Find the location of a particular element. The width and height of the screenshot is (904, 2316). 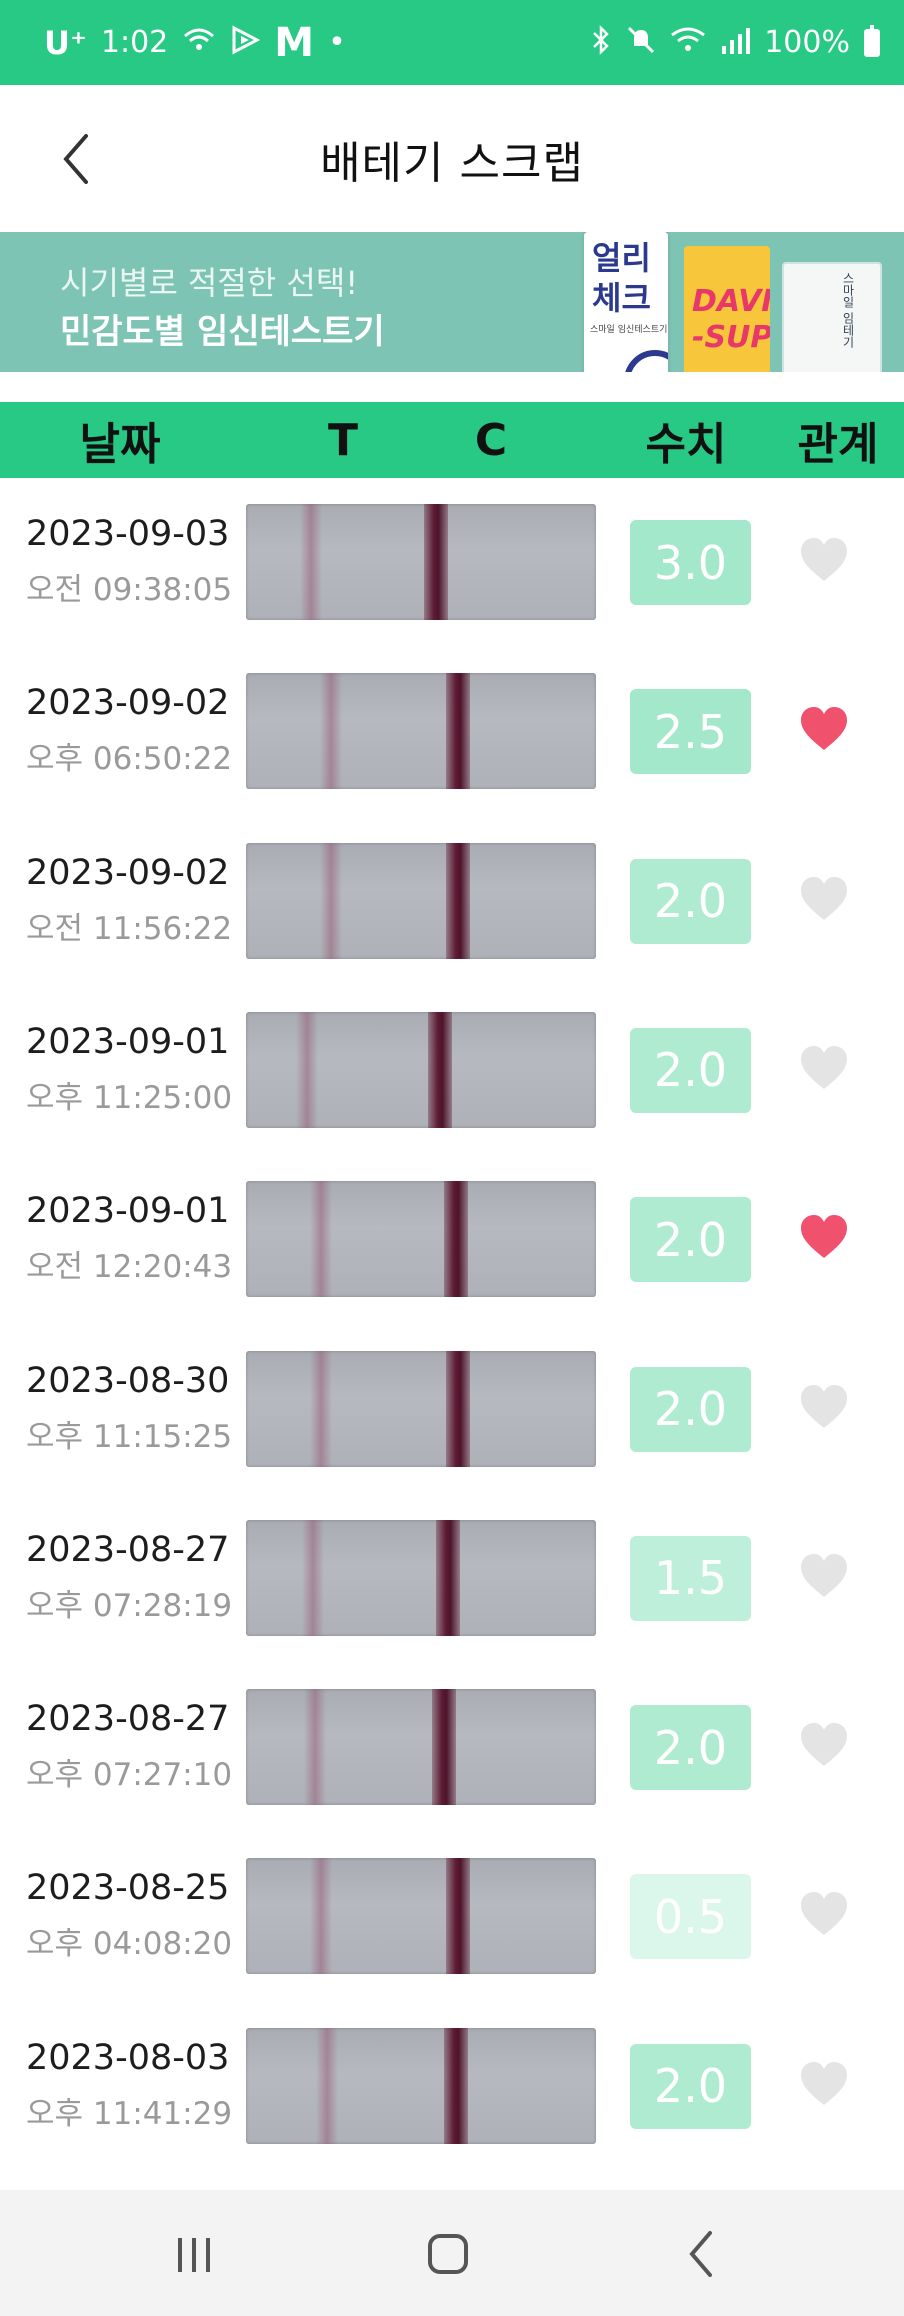

nav-back-button is located at coordinates (702, 2254).